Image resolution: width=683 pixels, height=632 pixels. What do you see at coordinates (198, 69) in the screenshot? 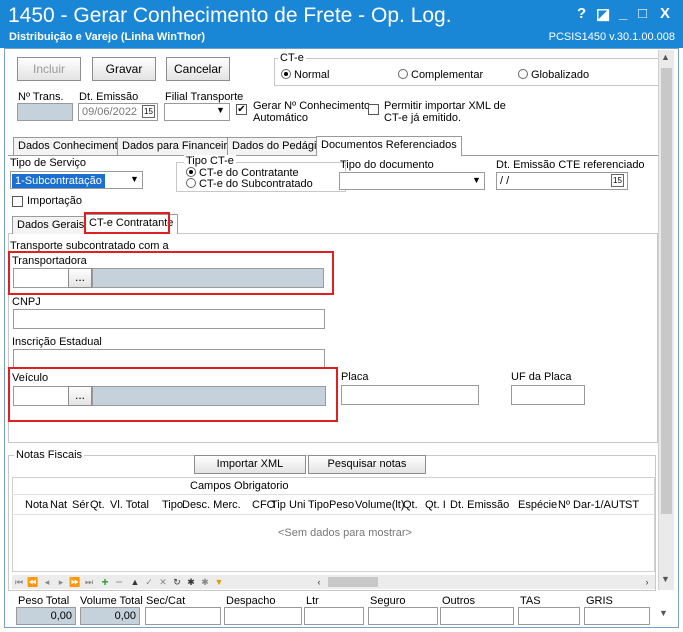
I see `cancelar-button: Cancelar` at bounding box center [198, 69].